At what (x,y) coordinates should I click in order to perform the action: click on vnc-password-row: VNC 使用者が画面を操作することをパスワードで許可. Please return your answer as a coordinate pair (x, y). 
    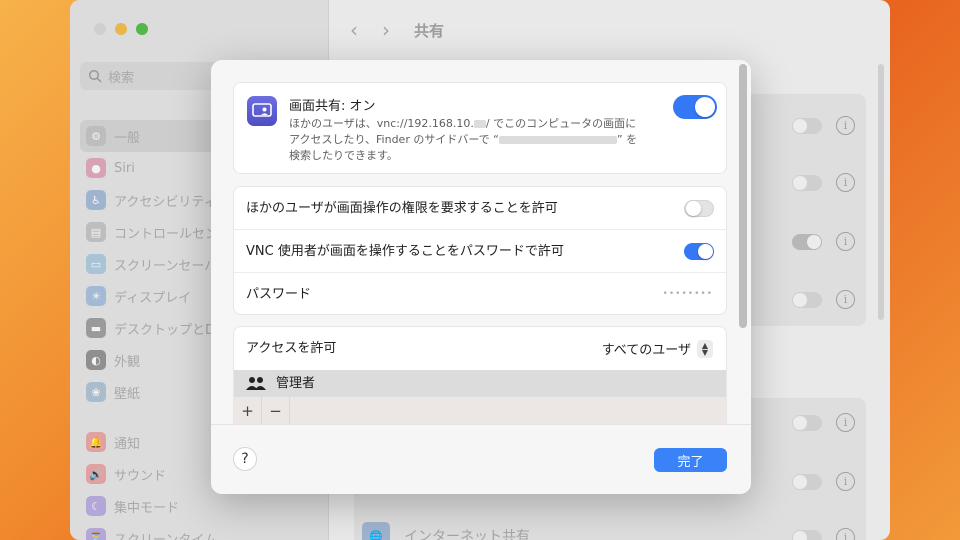
    Looking at the image, I should click on (480, 251).